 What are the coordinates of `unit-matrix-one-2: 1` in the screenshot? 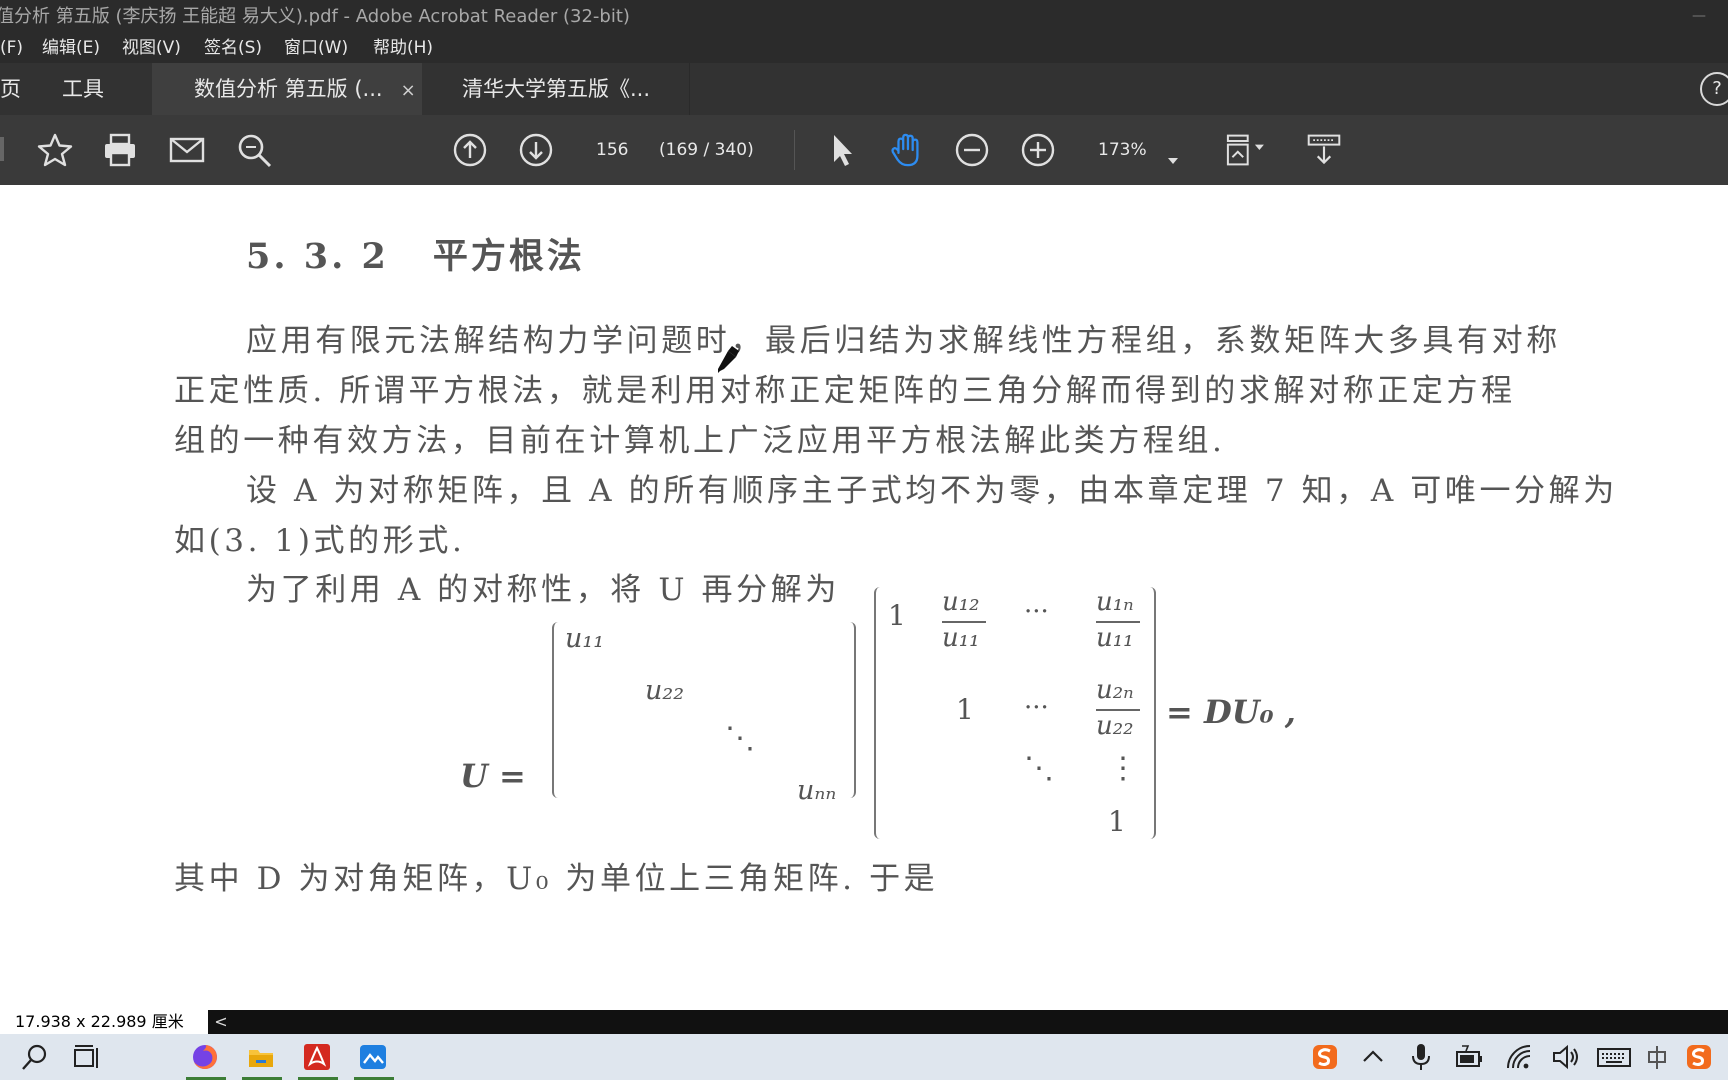 It's located at (965, 709).